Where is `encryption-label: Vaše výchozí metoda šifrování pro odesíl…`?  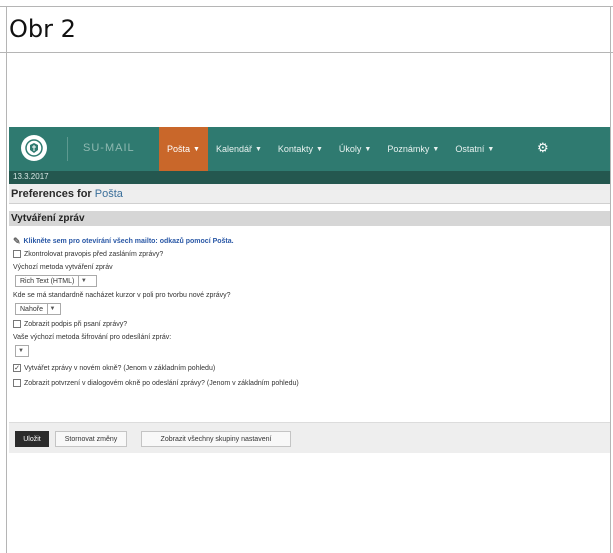 encryption-label: Vaše výchozí metoda šifrování pro odesíl… is located at coordinates (92, 337).